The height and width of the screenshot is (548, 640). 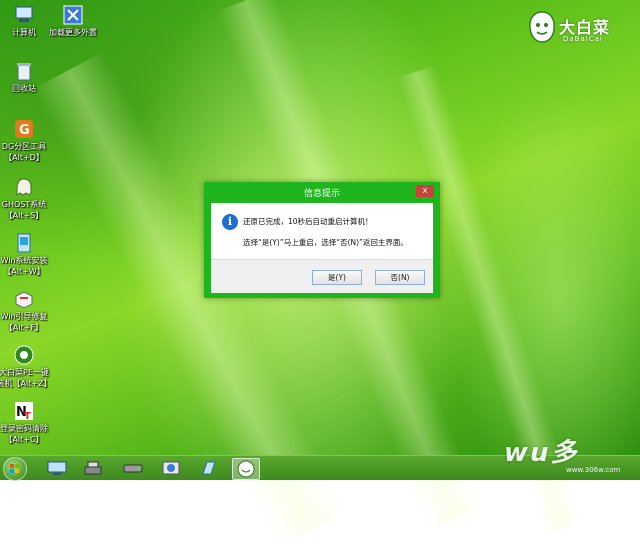 I want to click on desktop-icon-win-install: Win系统安装 【Alt+W】, so click(x=26, y=254).